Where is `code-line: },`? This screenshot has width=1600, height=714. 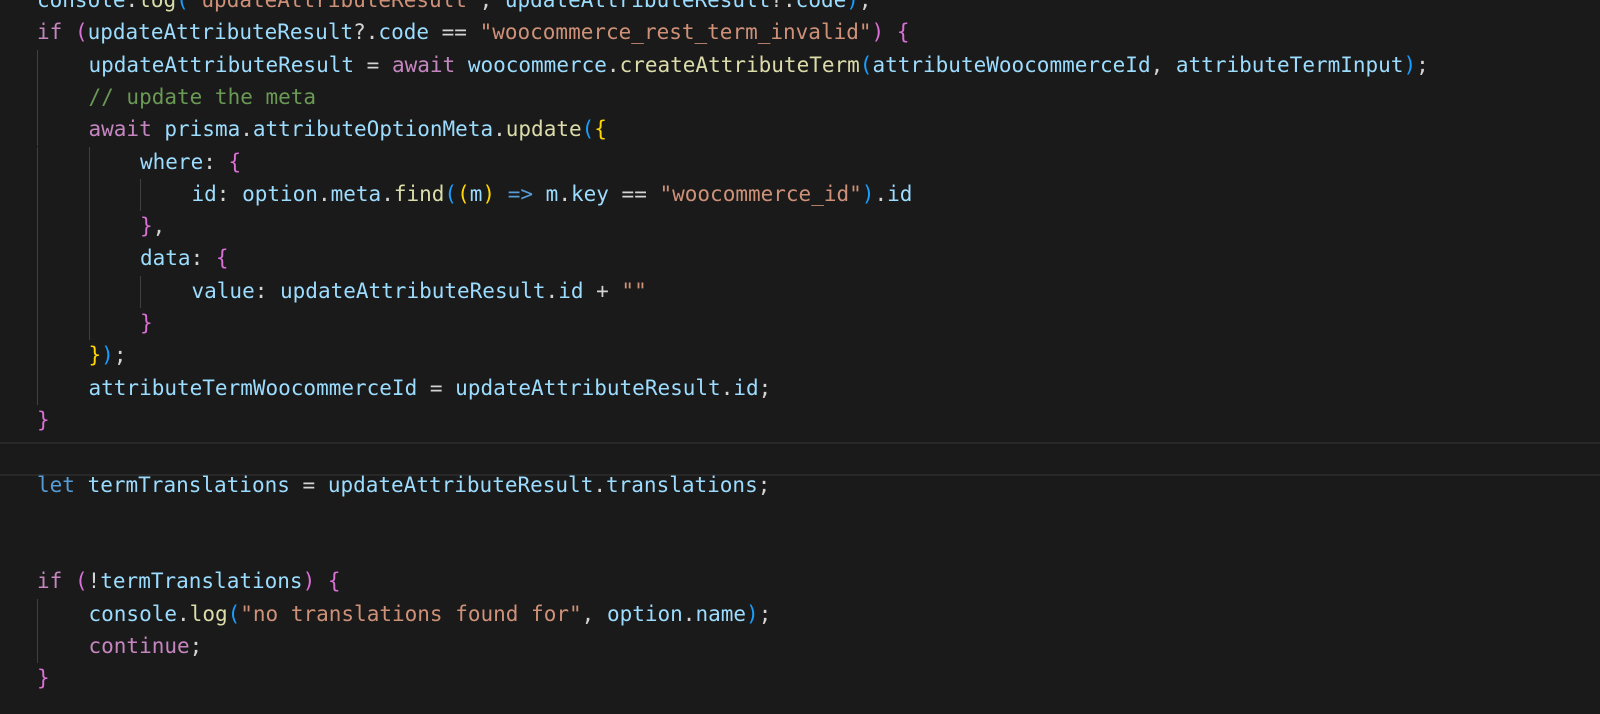 code-line: }, is located at coordinates (152, 226).